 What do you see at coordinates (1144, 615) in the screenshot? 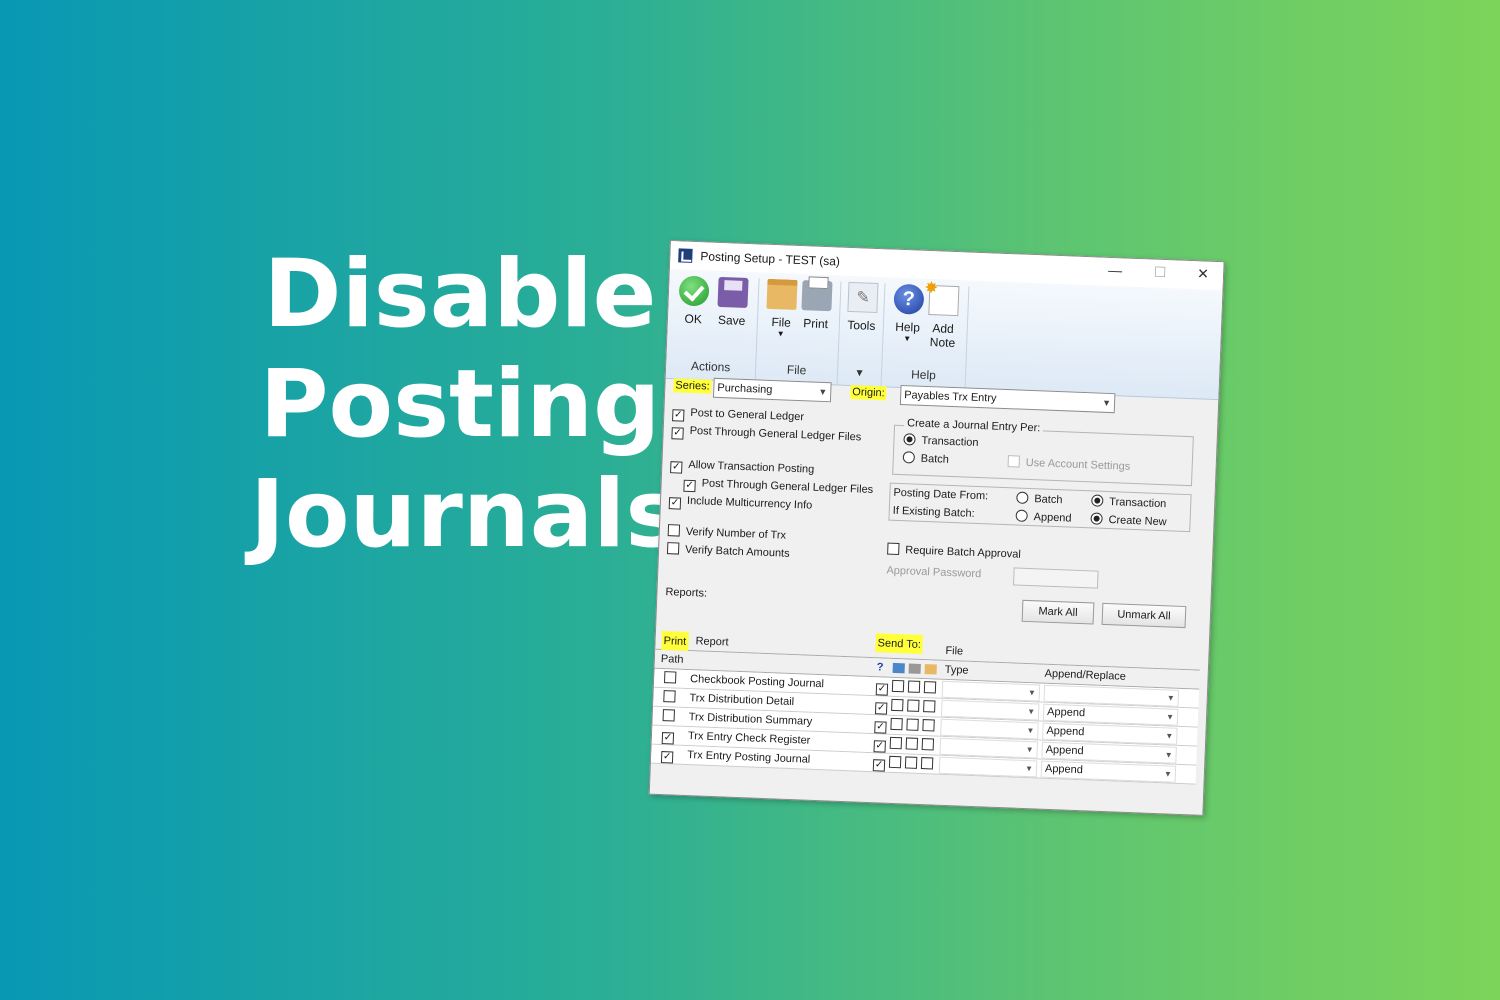
I see `unmark-all-button: Unmark All` at bounding box center [1144, 615].